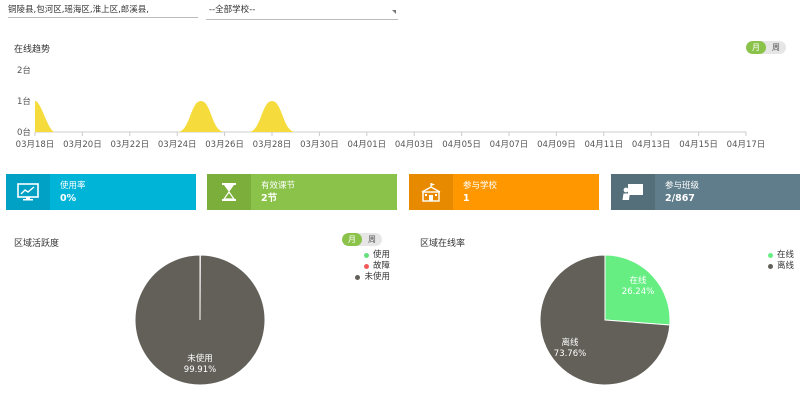 The height and width of the screenshot is (402, 800). Describe the element at coordinates (103, 11) in the screenshot. I see `area-select: 铜陵县,包河区,瑶海区,淮上区,郎溪县,` at that location.